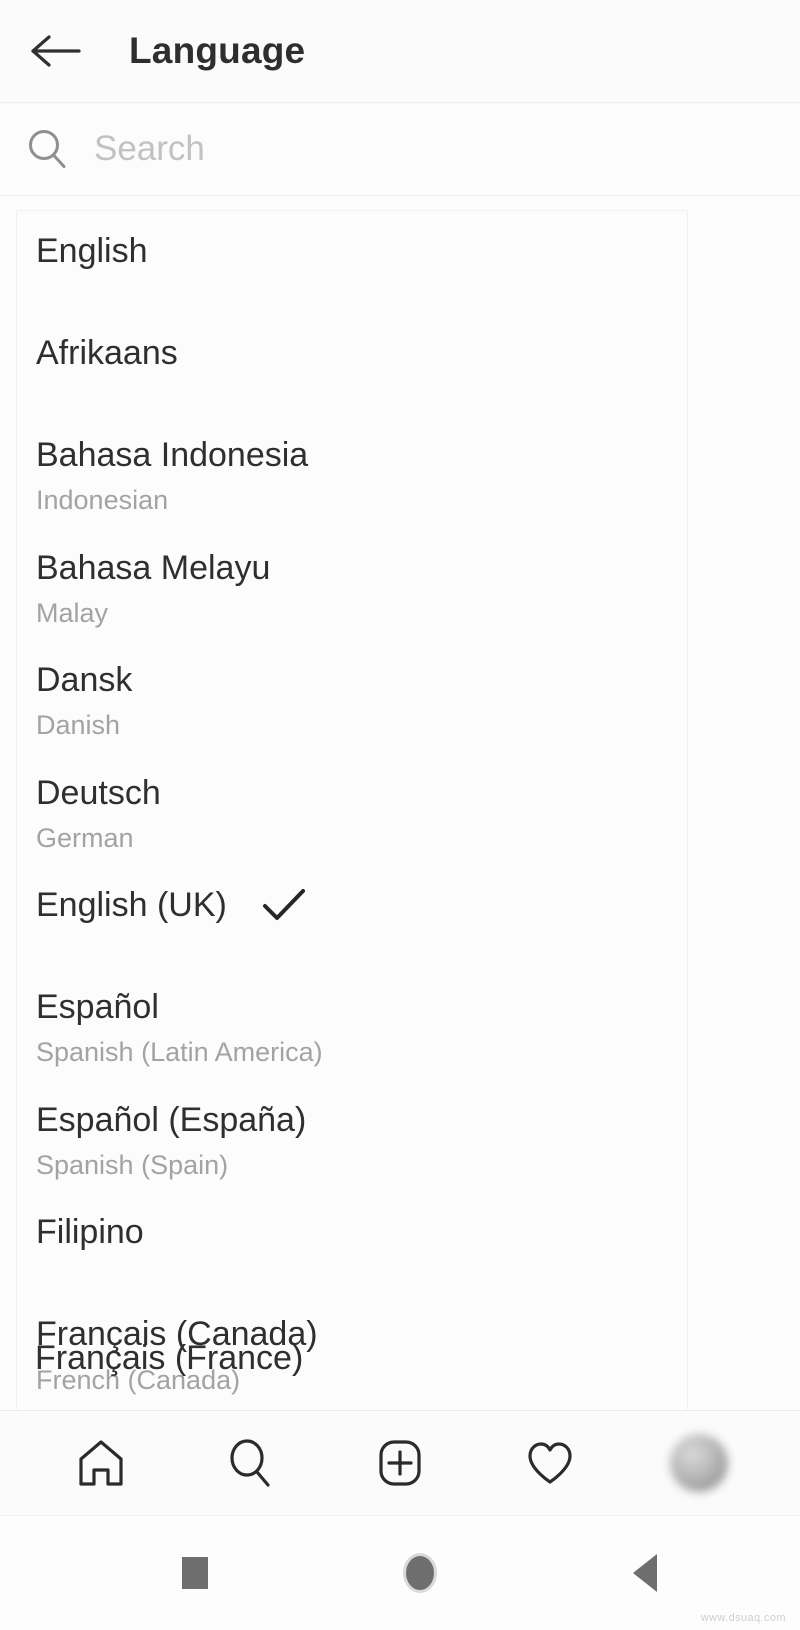 Image resolution: width=800 pixels, height=1630 pixels. What do you see at coordinates (217, 50) in the screenshot?
I see `page-title: Language` at bounding box center [217, 50].